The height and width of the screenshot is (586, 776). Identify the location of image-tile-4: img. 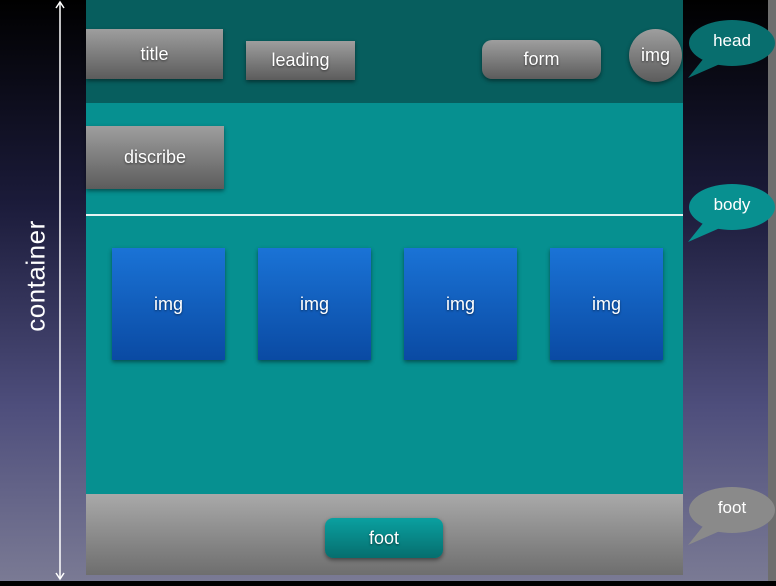
(606, 304).